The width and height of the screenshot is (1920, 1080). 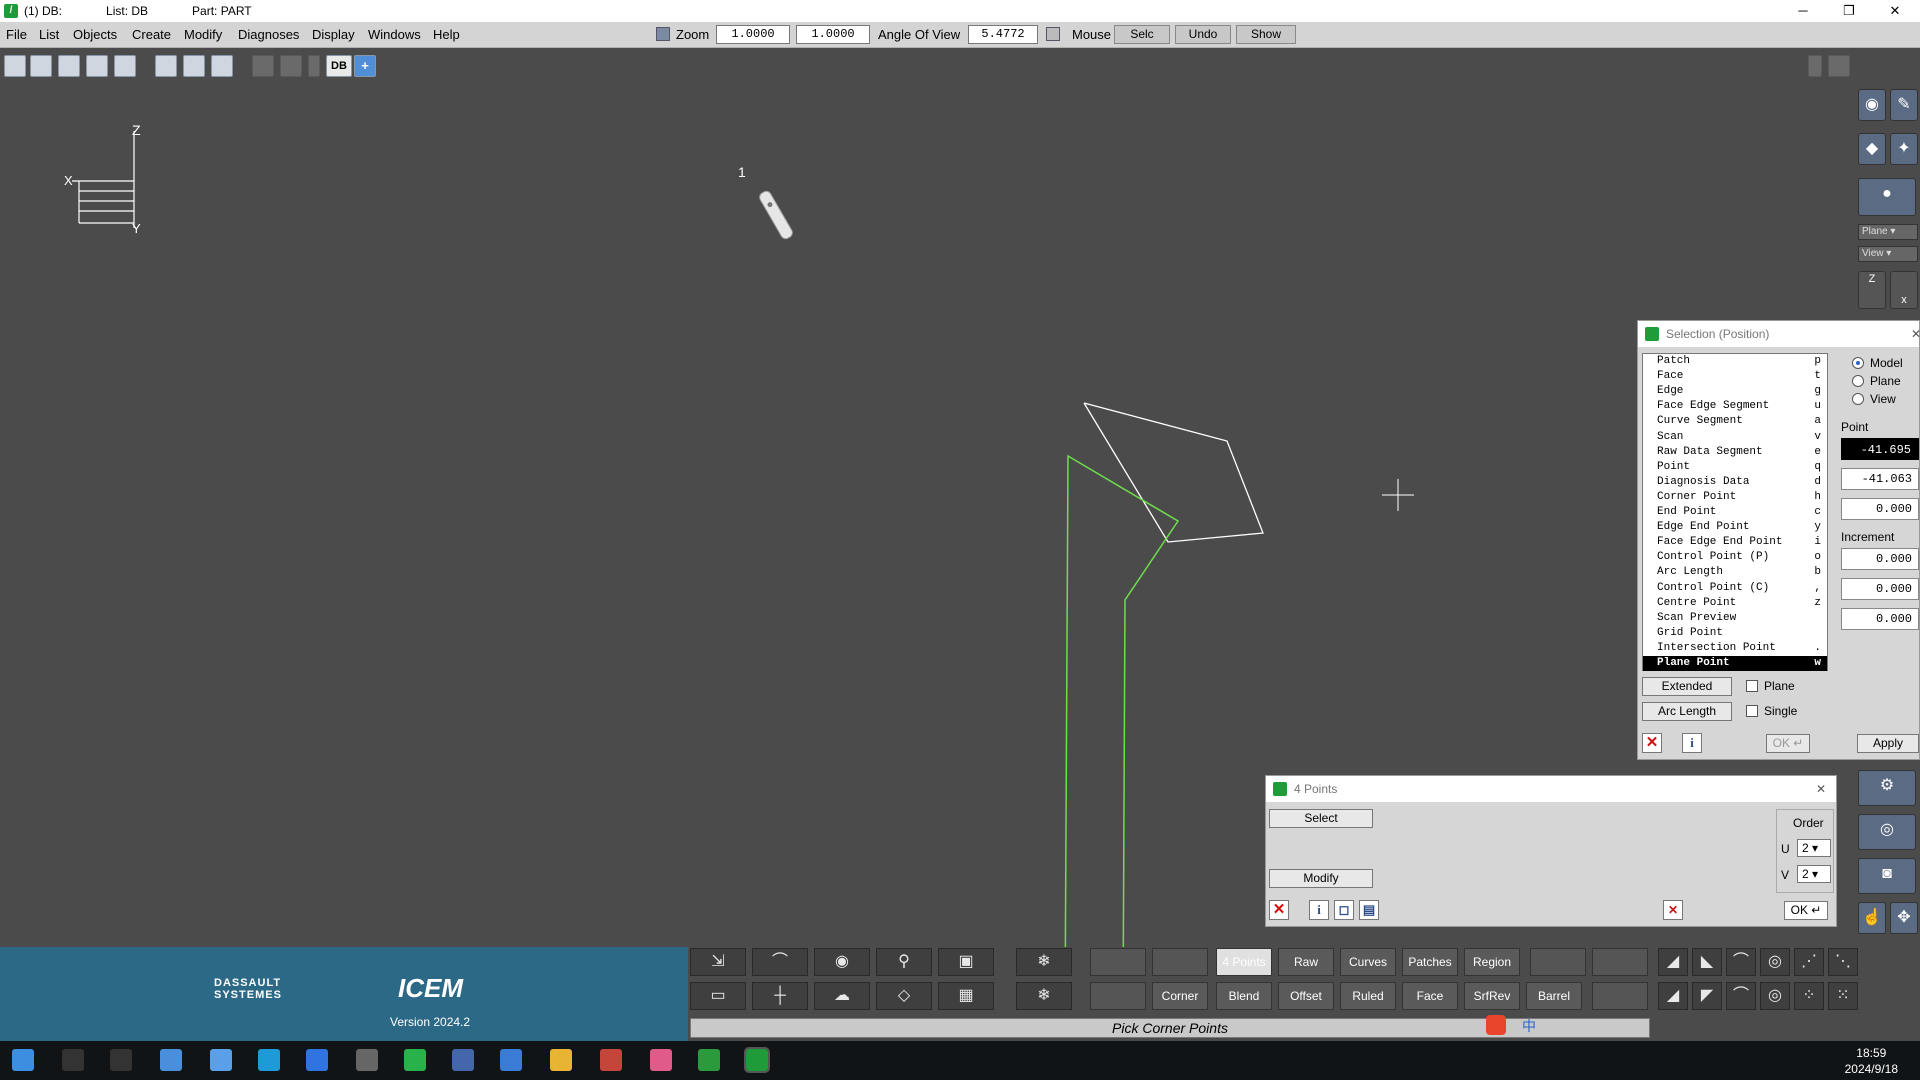 What do you see at coordinates (194, 66) in the screenshot?
I see `copy-icon` at bounding box center [194, 66].